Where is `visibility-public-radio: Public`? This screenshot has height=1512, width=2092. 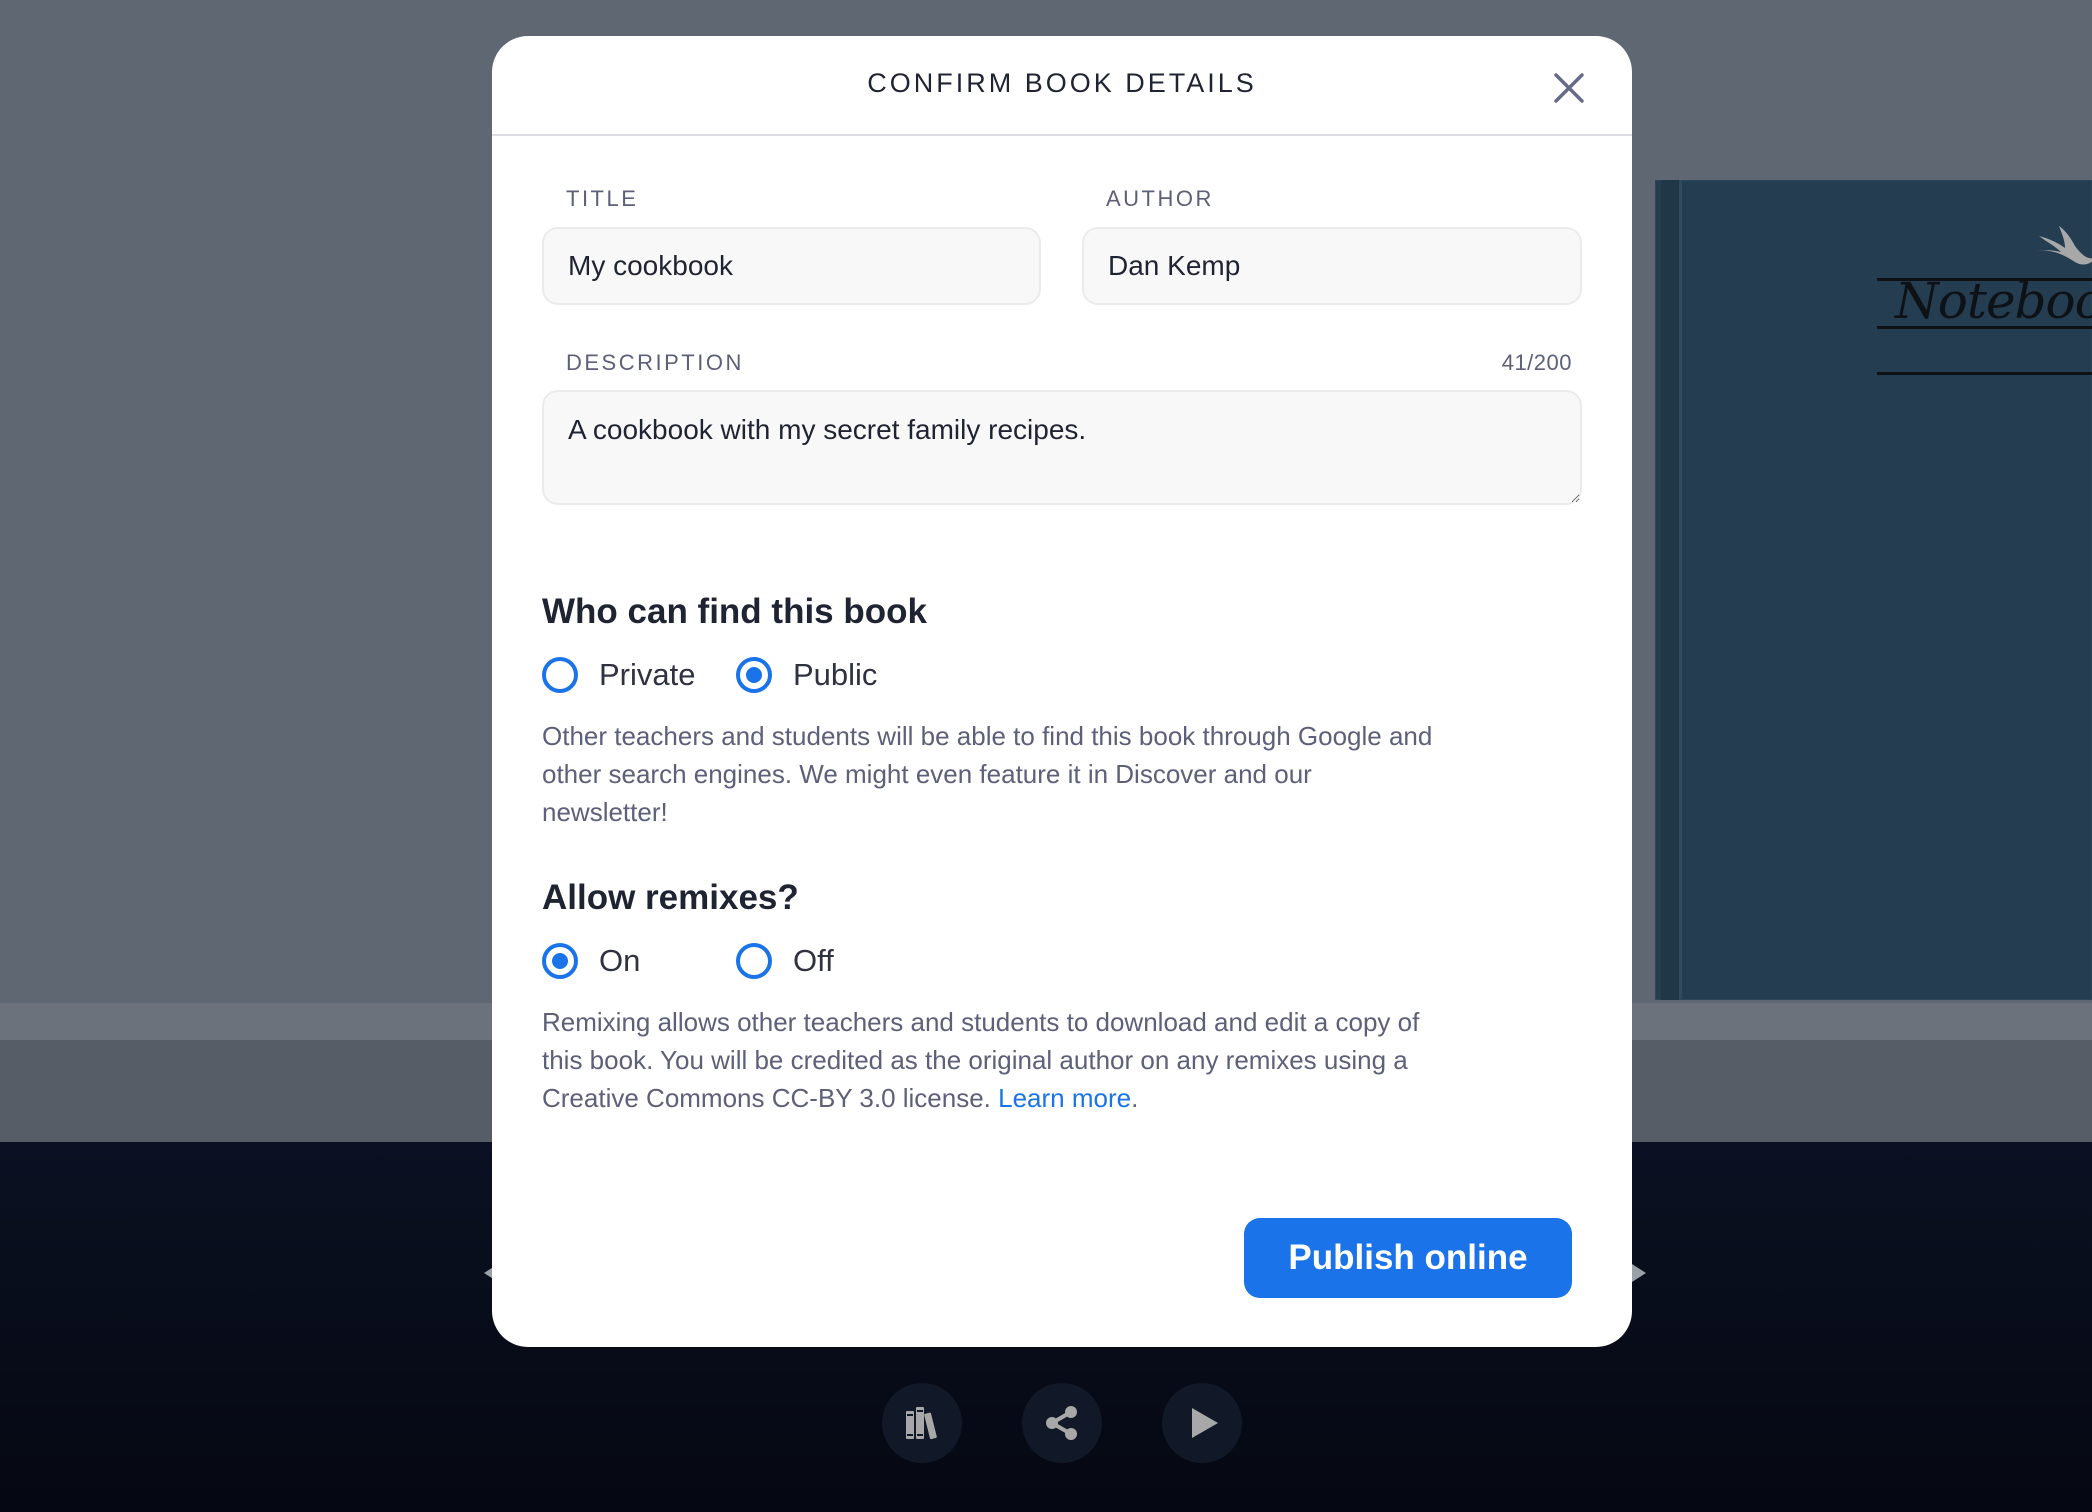 visibility-public-radio: Public is located at coordinates (806, 675).